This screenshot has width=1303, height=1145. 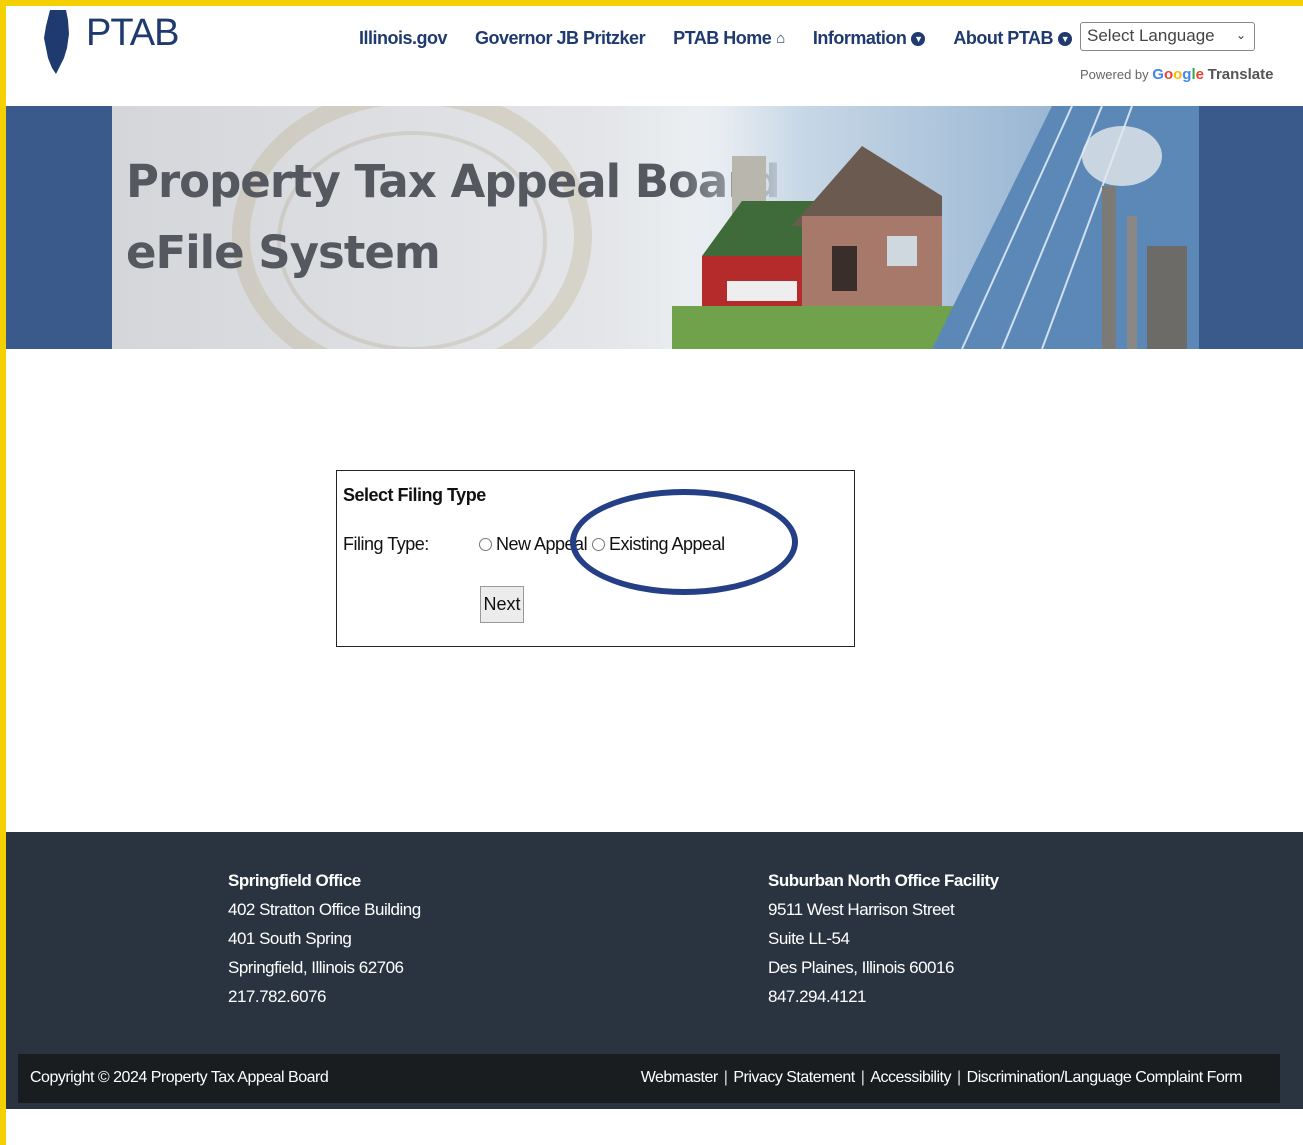 I want to click on radio-existing-appeal: Existing Appeal, so click(x=658, y=544).